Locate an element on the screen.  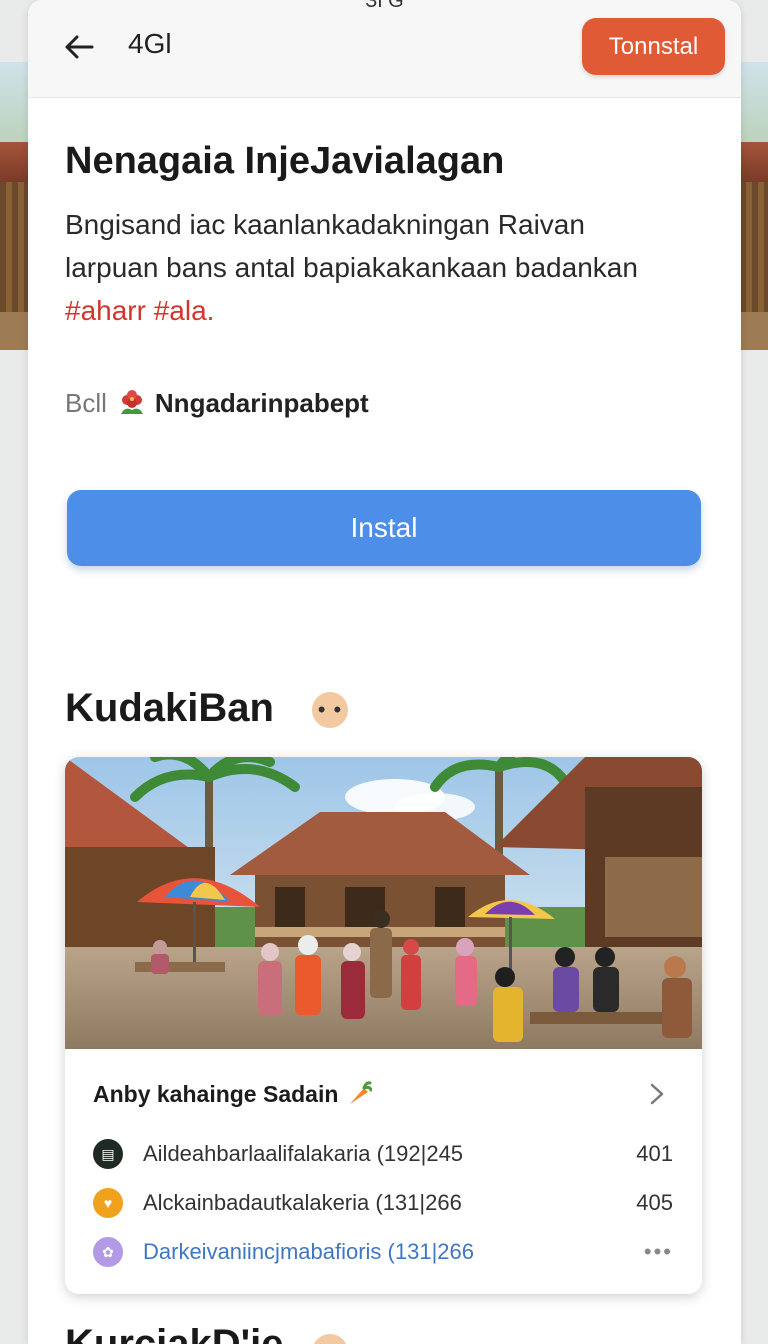
dark-badge-icon: ▤ is located at coordinates (108, 1154).